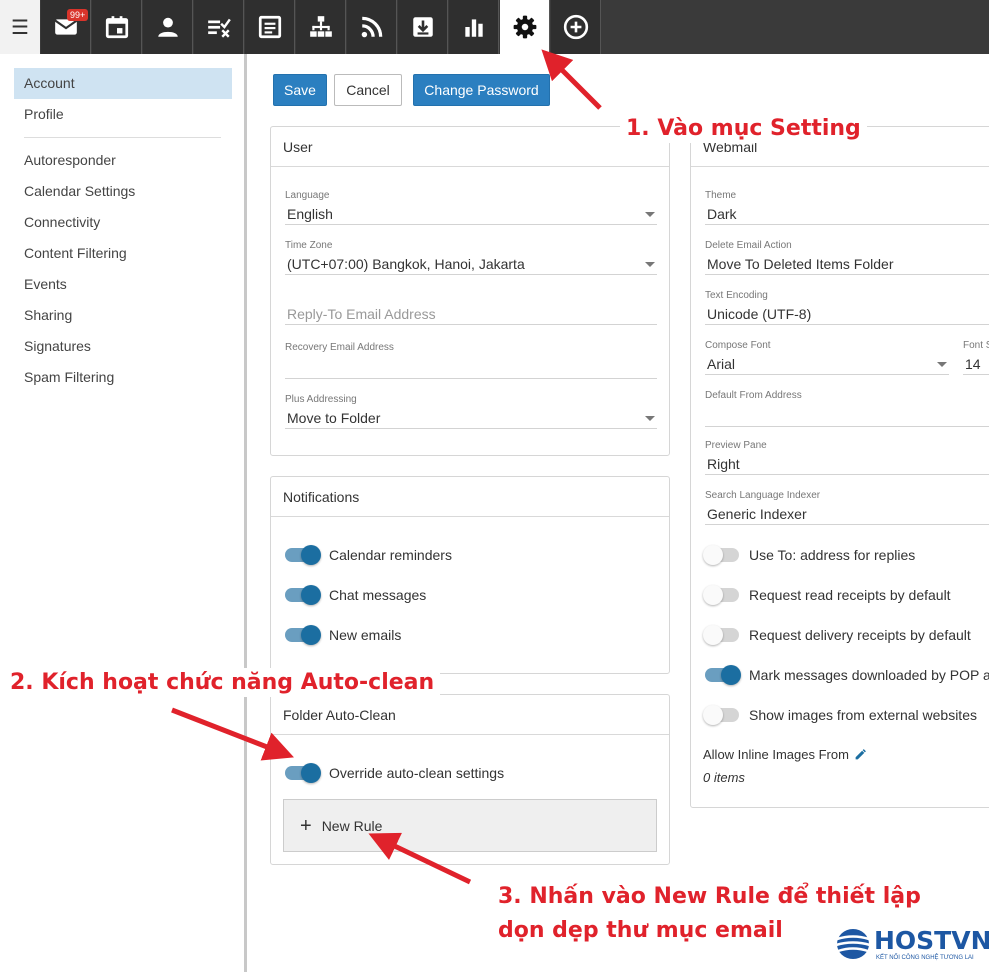 The height and width of the screenshot is (972, 989). Describe the element at coordinates (309, 245) in the screenshot. I see `timezone-label: Time Zone` at that location.